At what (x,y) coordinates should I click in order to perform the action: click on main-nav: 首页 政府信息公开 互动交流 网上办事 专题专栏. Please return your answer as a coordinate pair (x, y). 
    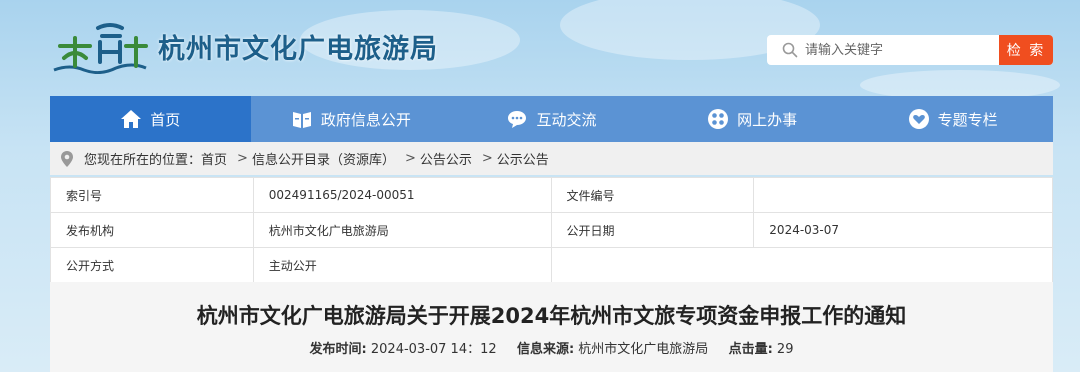
    Looking at the image, I should click on (551, 119).